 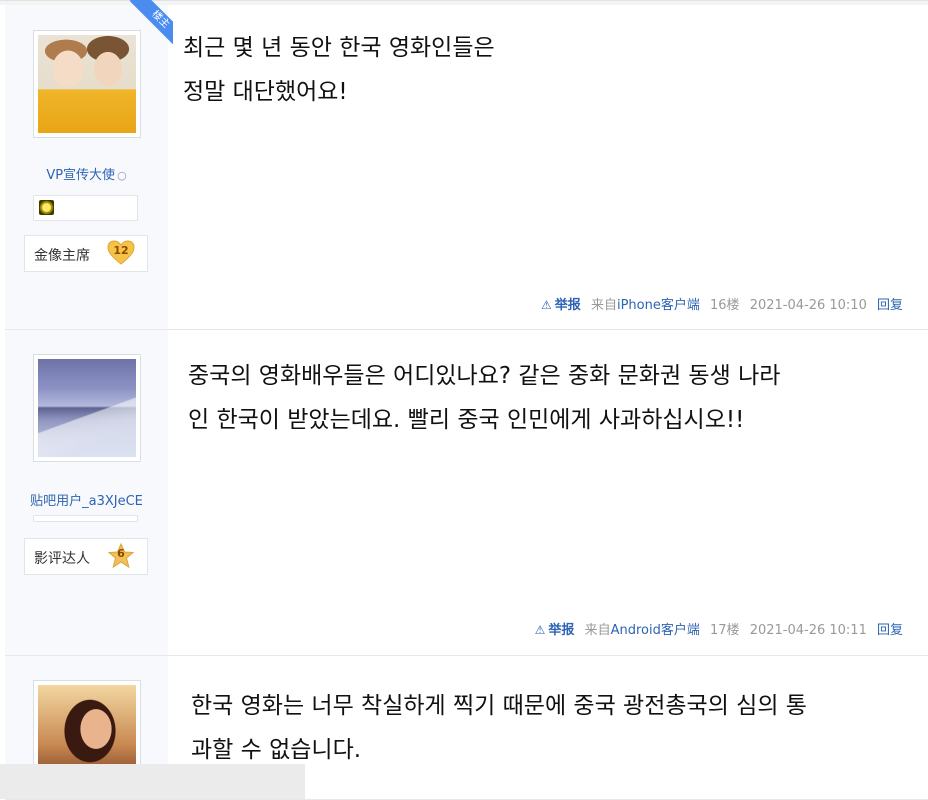 I want to click on floor-number: 16楼, so click(x=725, y=305).